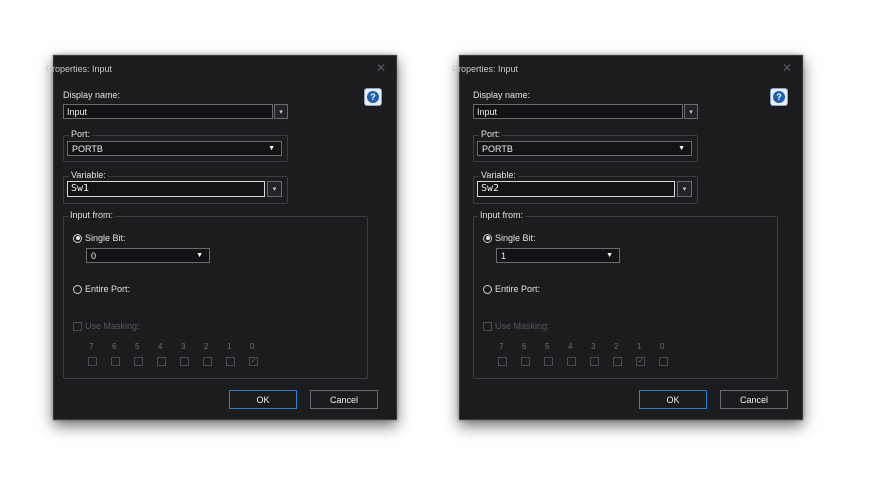 The height and width of the screenshot is (492, 872). What do you see at coordinates (576, 189) in the screenshot?
I see `variable-input: Sw2` at bounding box center [576, 189].